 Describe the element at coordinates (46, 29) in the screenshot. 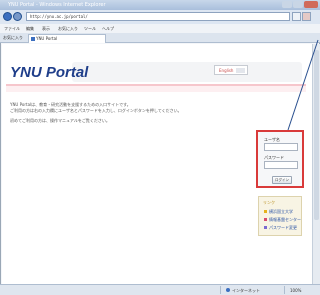

I see `menu-view: 表示` at that location.